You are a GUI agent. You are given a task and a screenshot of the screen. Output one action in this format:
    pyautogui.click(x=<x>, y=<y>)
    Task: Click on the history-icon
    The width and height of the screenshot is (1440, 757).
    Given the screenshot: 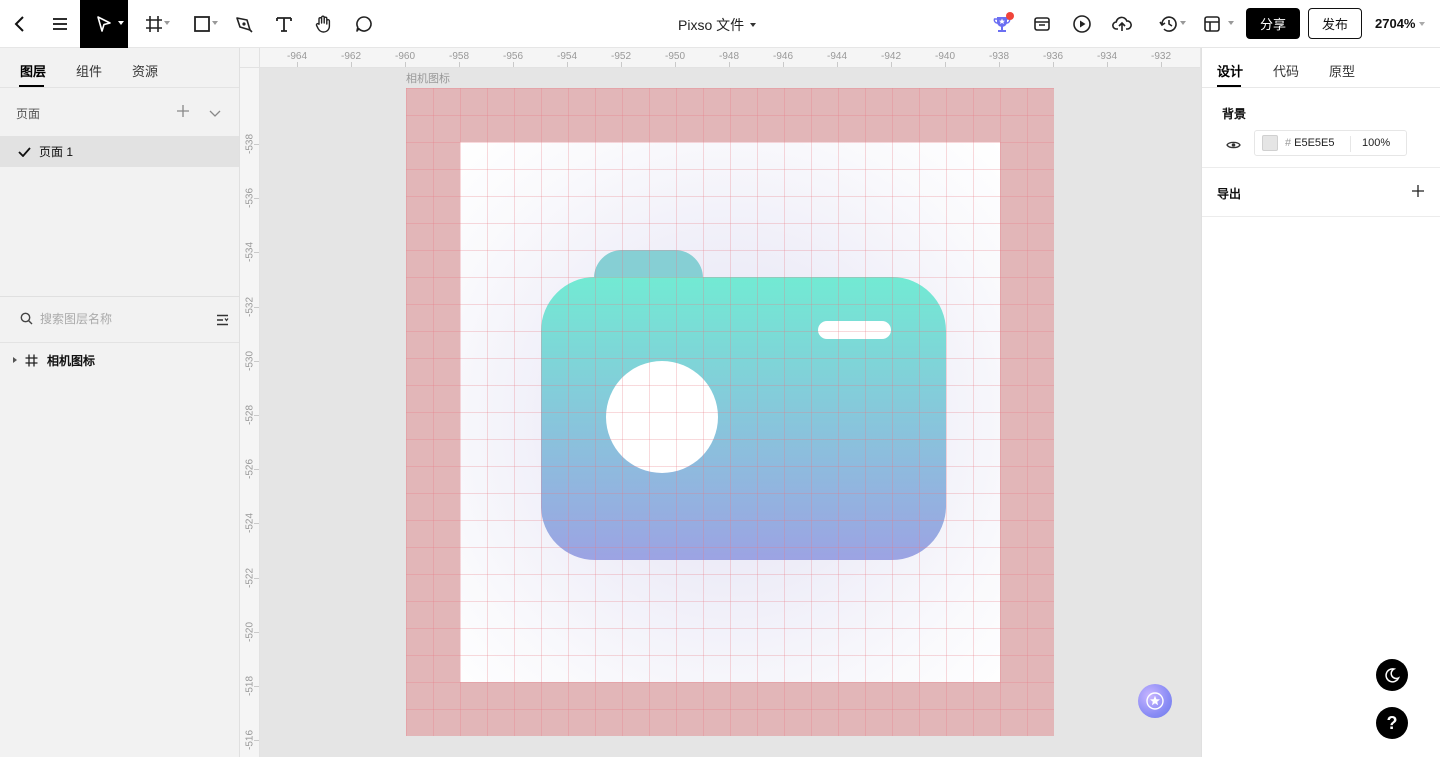 What is the action you would take?
    pyautogui.click(x=1168, y=24)
    